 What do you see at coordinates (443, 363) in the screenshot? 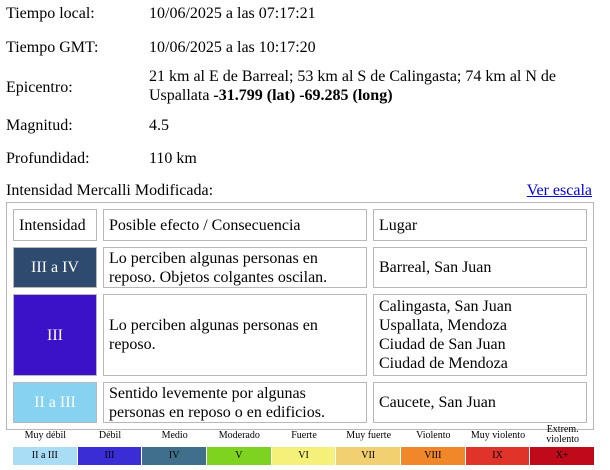
I see `lugar-item: Ciudad de Mendoza` at bounding box center [443, 363].